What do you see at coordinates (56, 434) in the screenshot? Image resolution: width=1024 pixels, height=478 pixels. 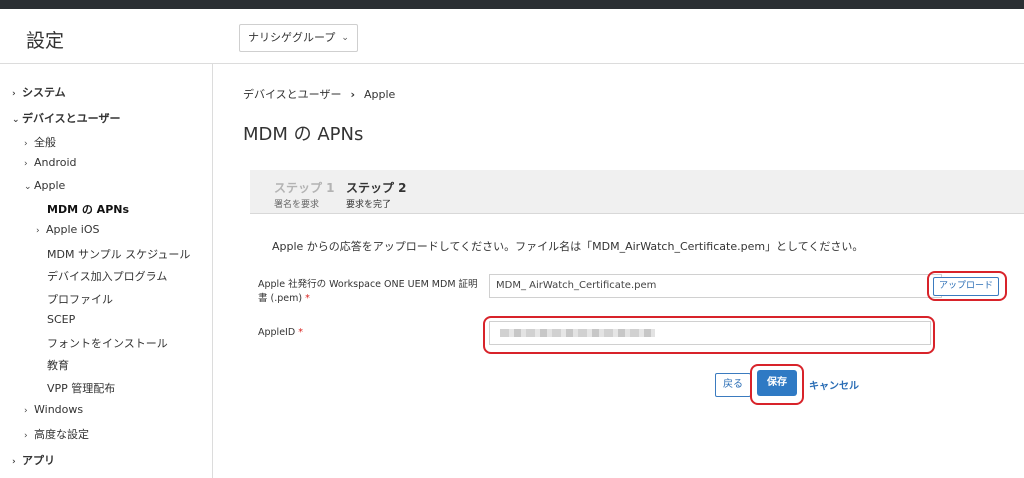 I see `sidebar-item-advanced: › 高度な設定` at bounding box center [56, 434].